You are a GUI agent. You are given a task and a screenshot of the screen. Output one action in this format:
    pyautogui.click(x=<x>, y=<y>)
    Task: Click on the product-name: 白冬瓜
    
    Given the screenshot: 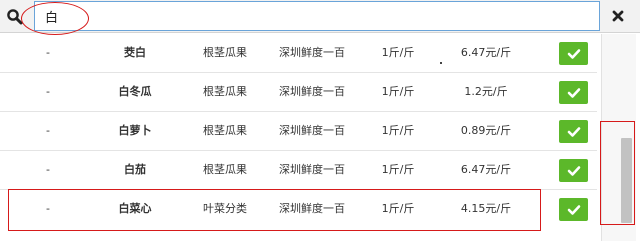 What is the action you would take?
    pyautogui.click(x=135, y=92)
    